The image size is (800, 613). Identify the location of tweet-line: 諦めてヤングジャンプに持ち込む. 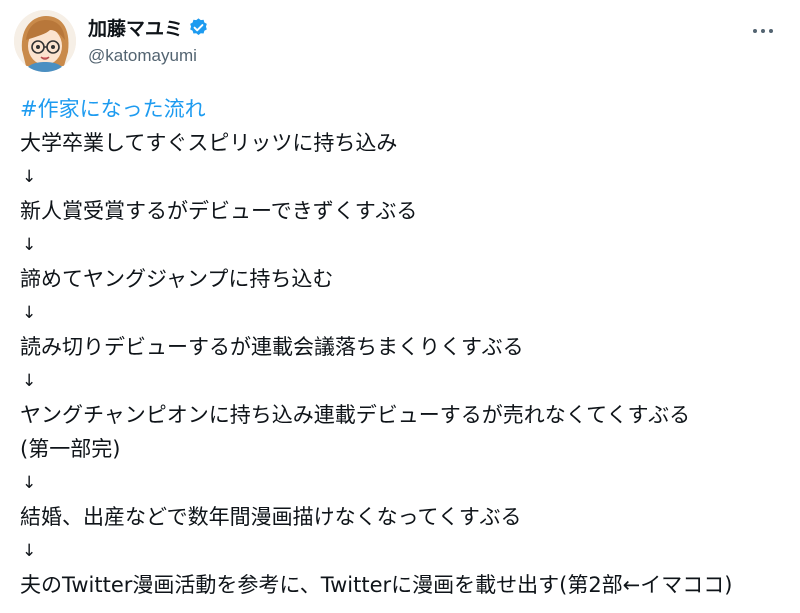
(177, 279).